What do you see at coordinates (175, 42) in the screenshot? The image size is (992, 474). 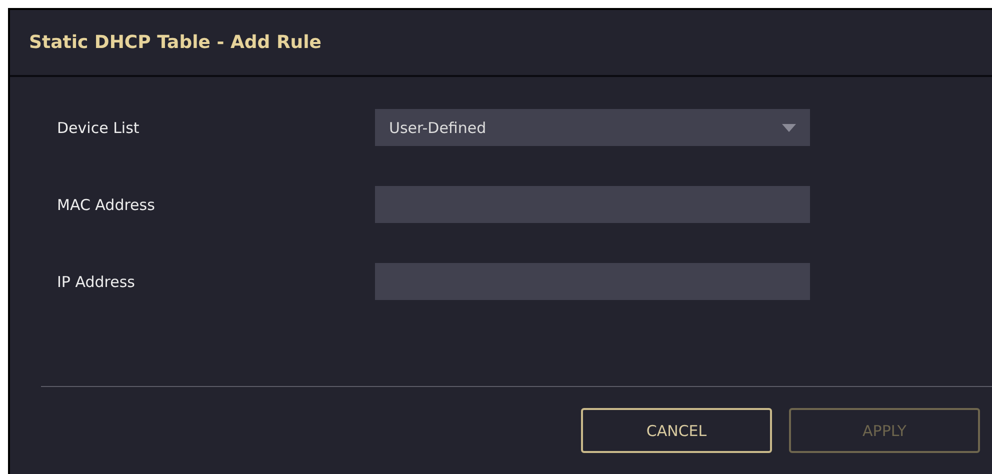 I see `dialog-title: Static DHCP Table - Add Rule` at bounding box center [175, 42].